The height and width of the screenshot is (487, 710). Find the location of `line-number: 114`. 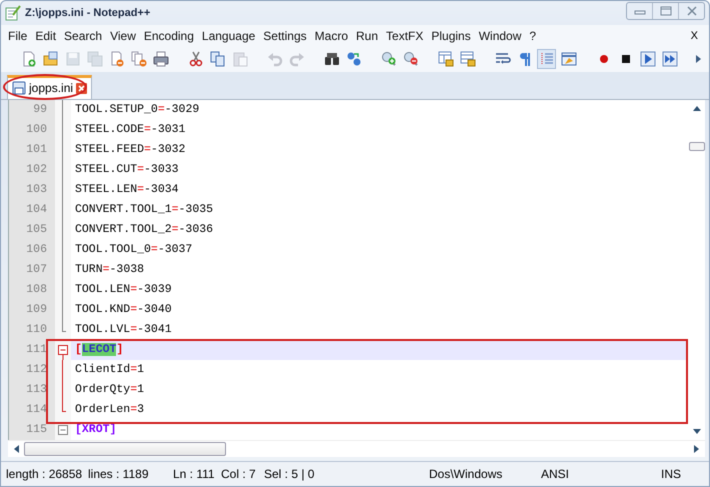

line-number: 114 is located at coordinates (32, 410).